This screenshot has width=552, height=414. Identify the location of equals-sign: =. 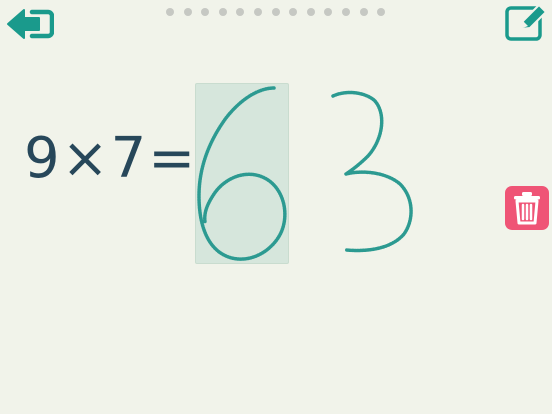
(172, 158).